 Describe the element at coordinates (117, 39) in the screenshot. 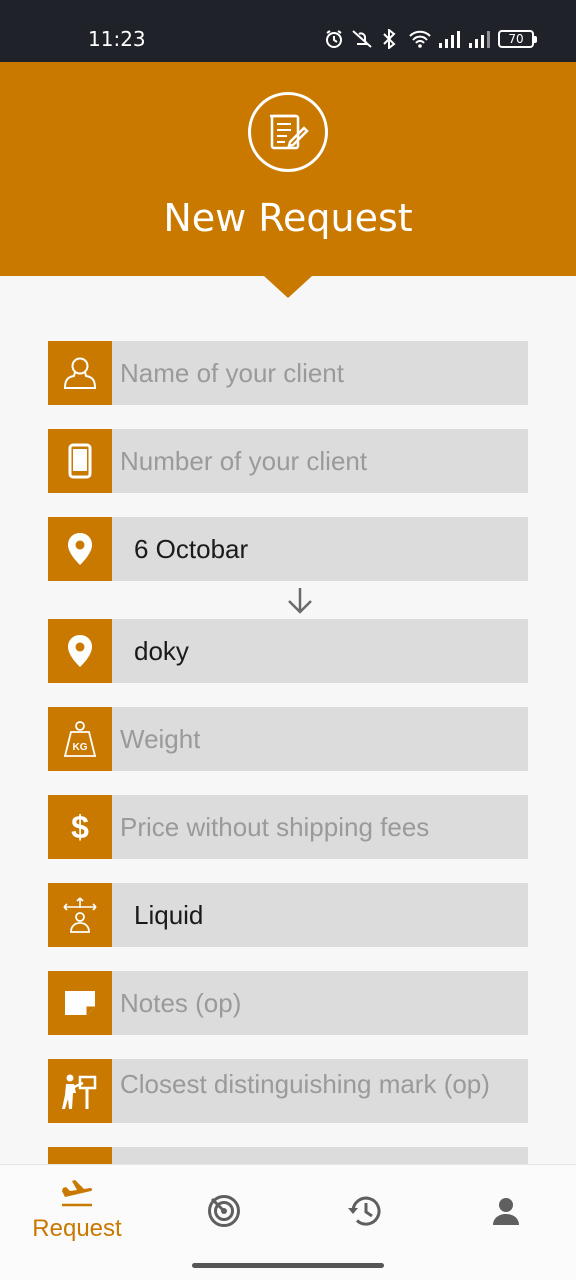

I see `status-time: 11:23` at that location.